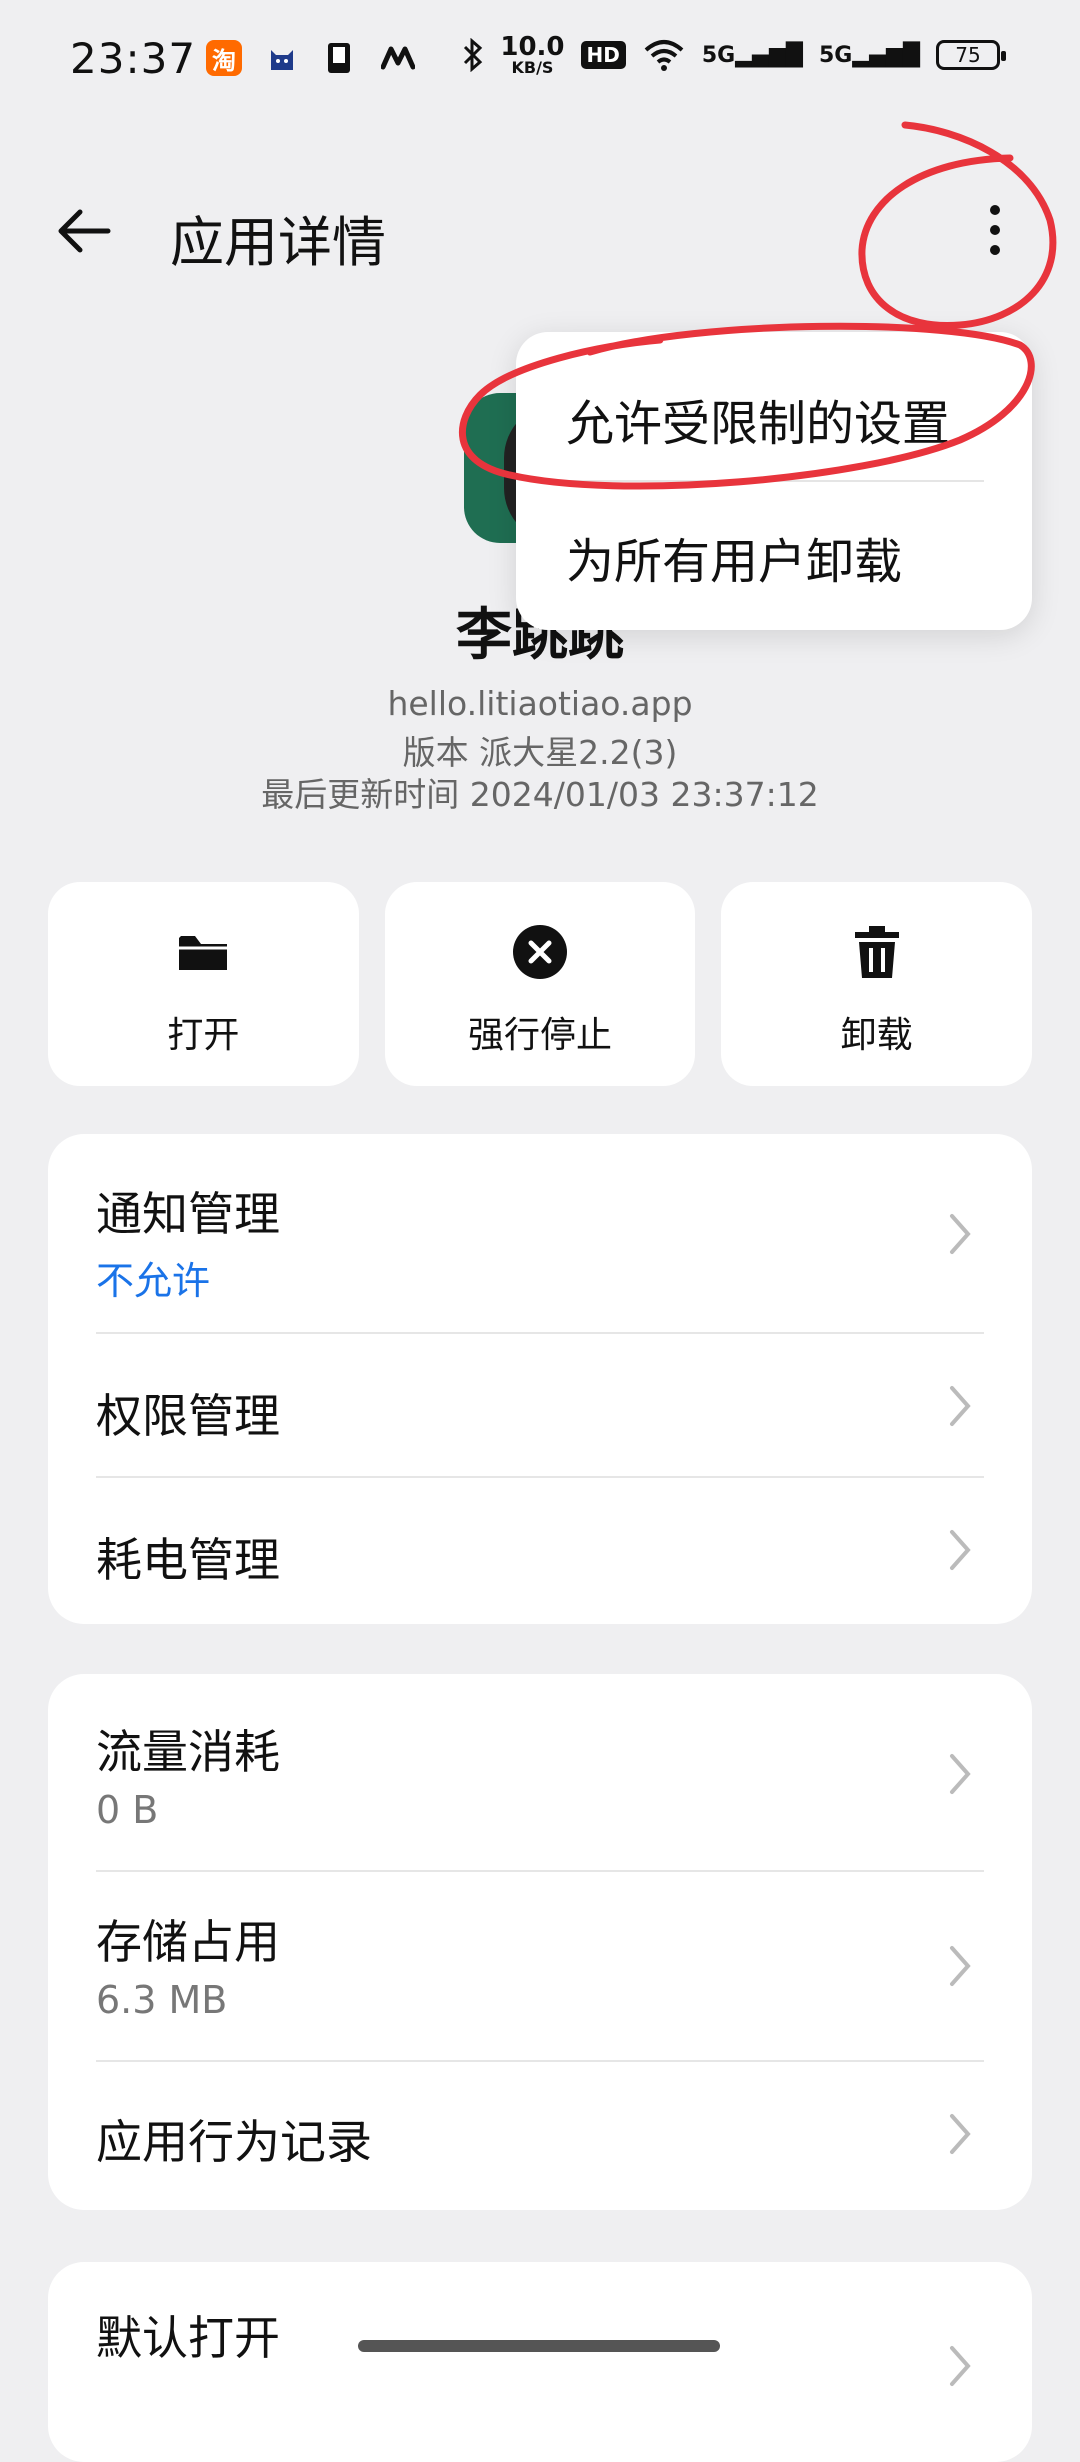 The width and height of the screenshot is (1080, 2462). I want to click on home-indicator, so click(539, 2346).